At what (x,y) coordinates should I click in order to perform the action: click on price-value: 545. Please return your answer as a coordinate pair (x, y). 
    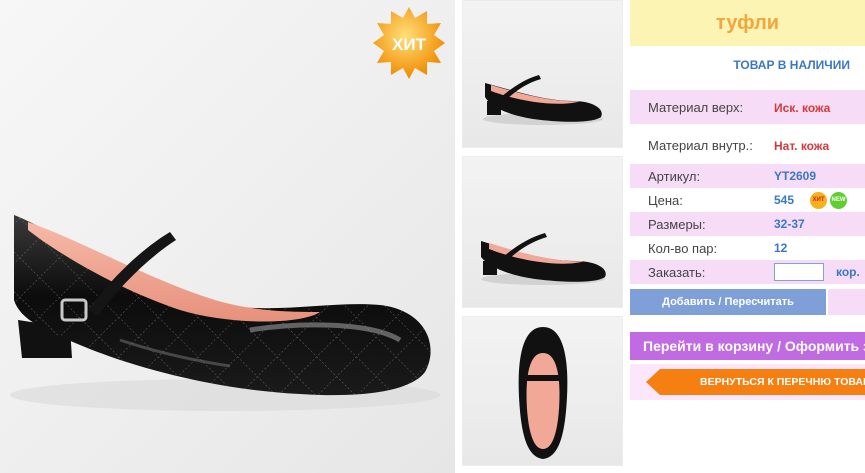
    Looking at the image, I should click on (784, 200).